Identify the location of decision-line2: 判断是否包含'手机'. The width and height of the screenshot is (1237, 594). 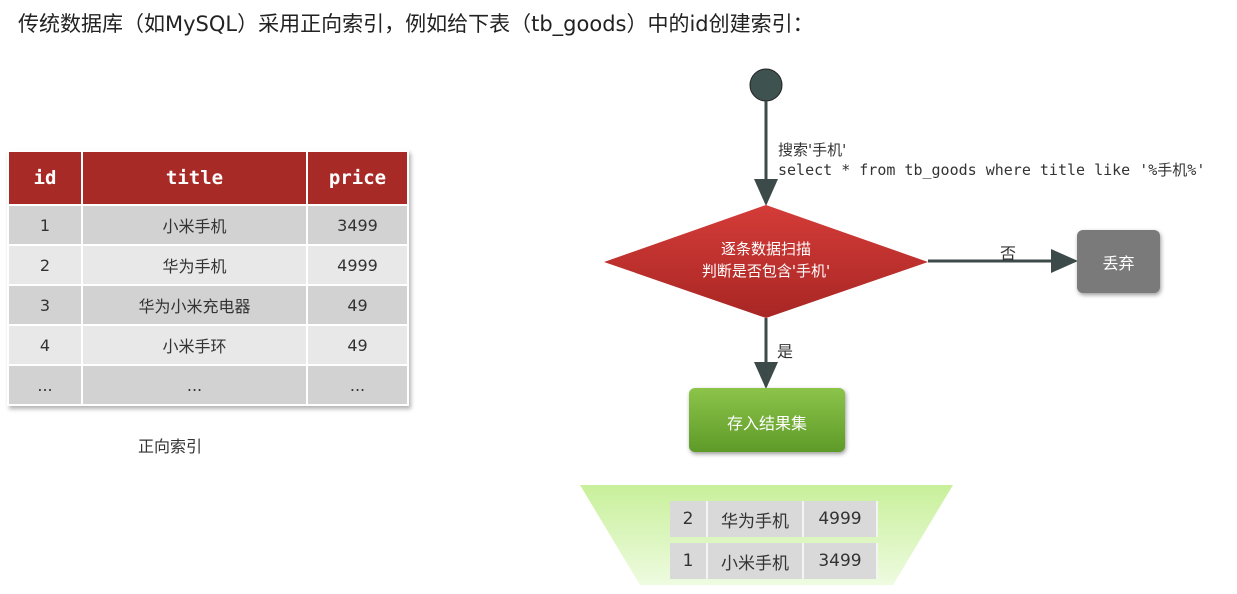
(766, 271).